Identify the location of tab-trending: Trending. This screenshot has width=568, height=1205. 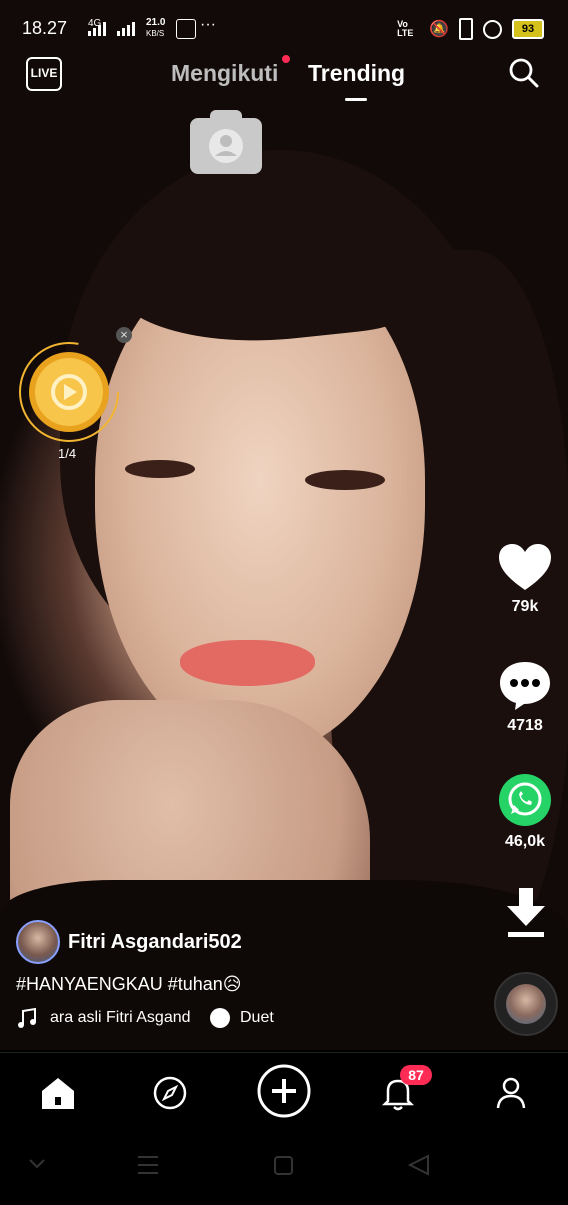
(356, 73).